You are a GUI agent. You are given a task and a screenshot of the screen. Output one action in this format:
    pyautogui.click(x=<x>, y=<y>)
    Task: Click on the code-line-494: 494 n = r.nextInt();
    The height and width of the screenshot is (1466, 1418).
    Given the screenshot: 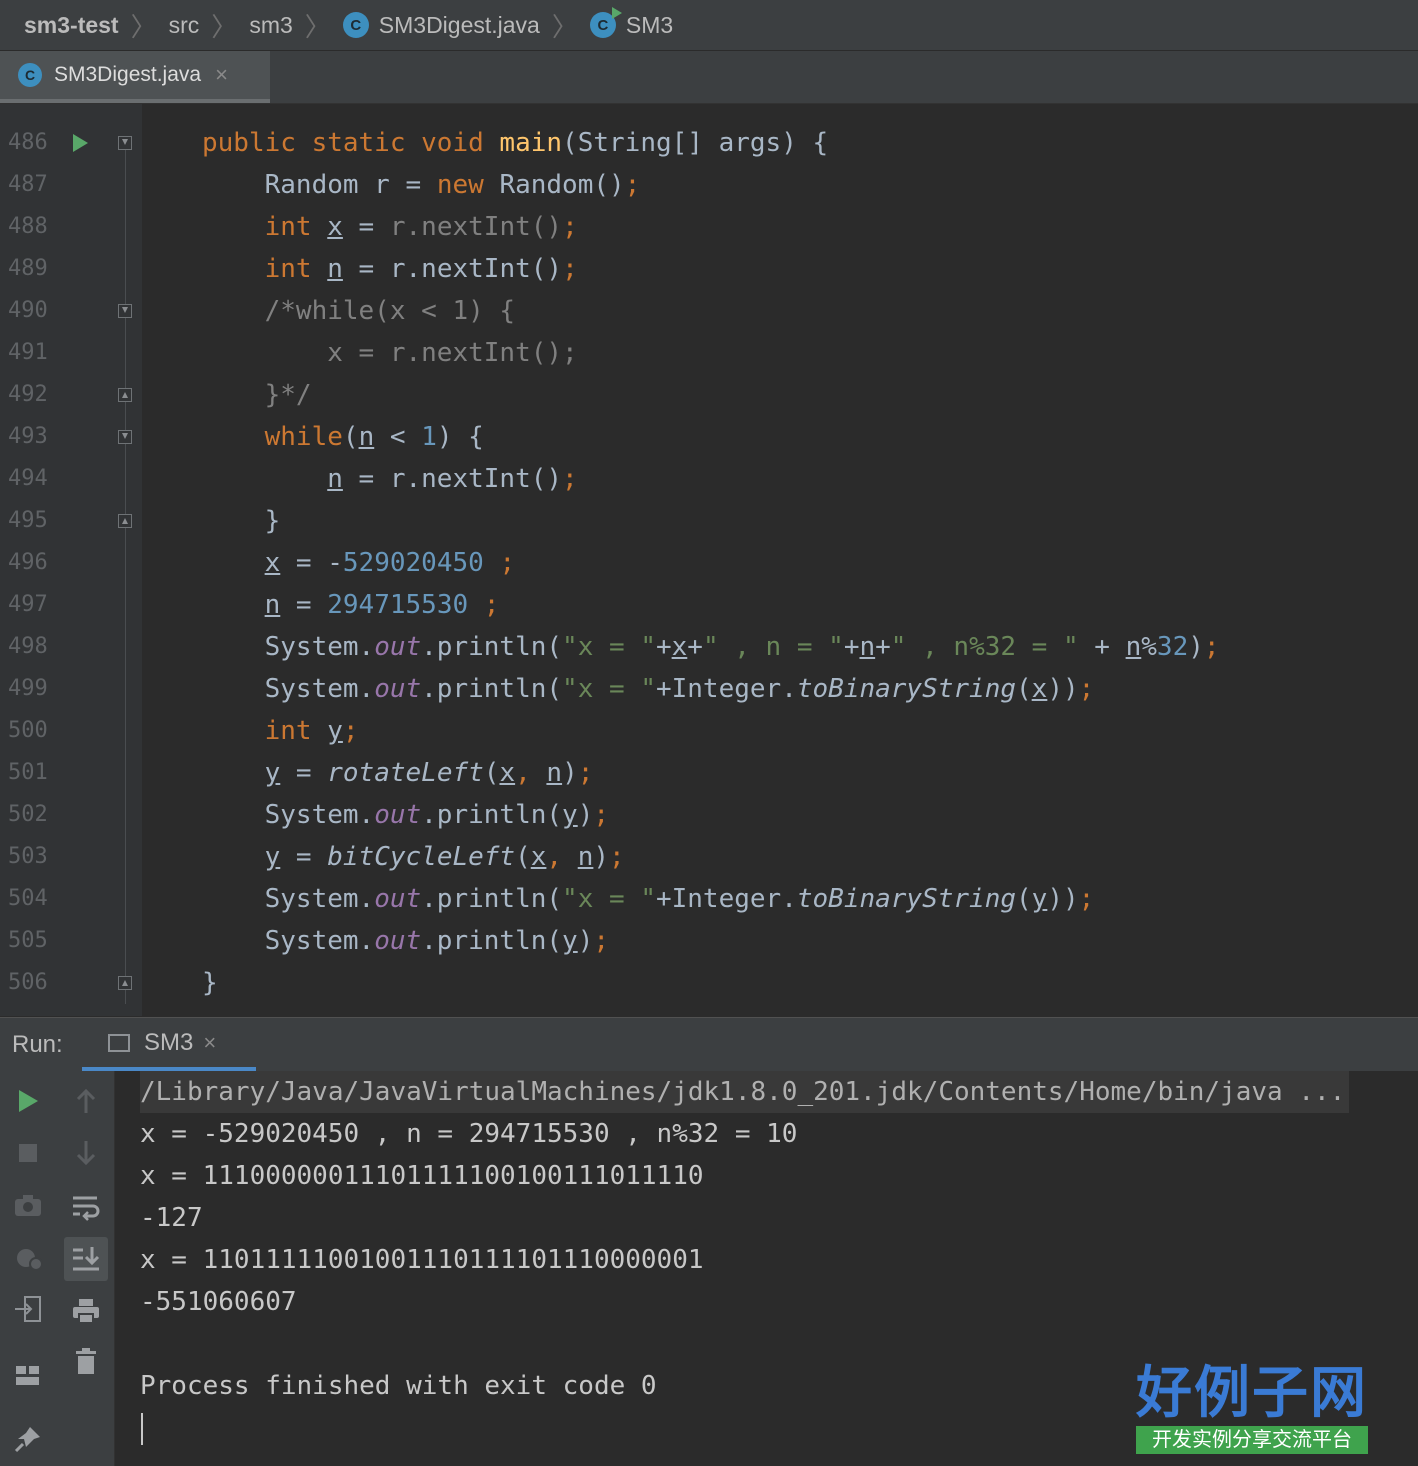 What is the action you would take?
    pyautogui.click(x=709, y=479)
    